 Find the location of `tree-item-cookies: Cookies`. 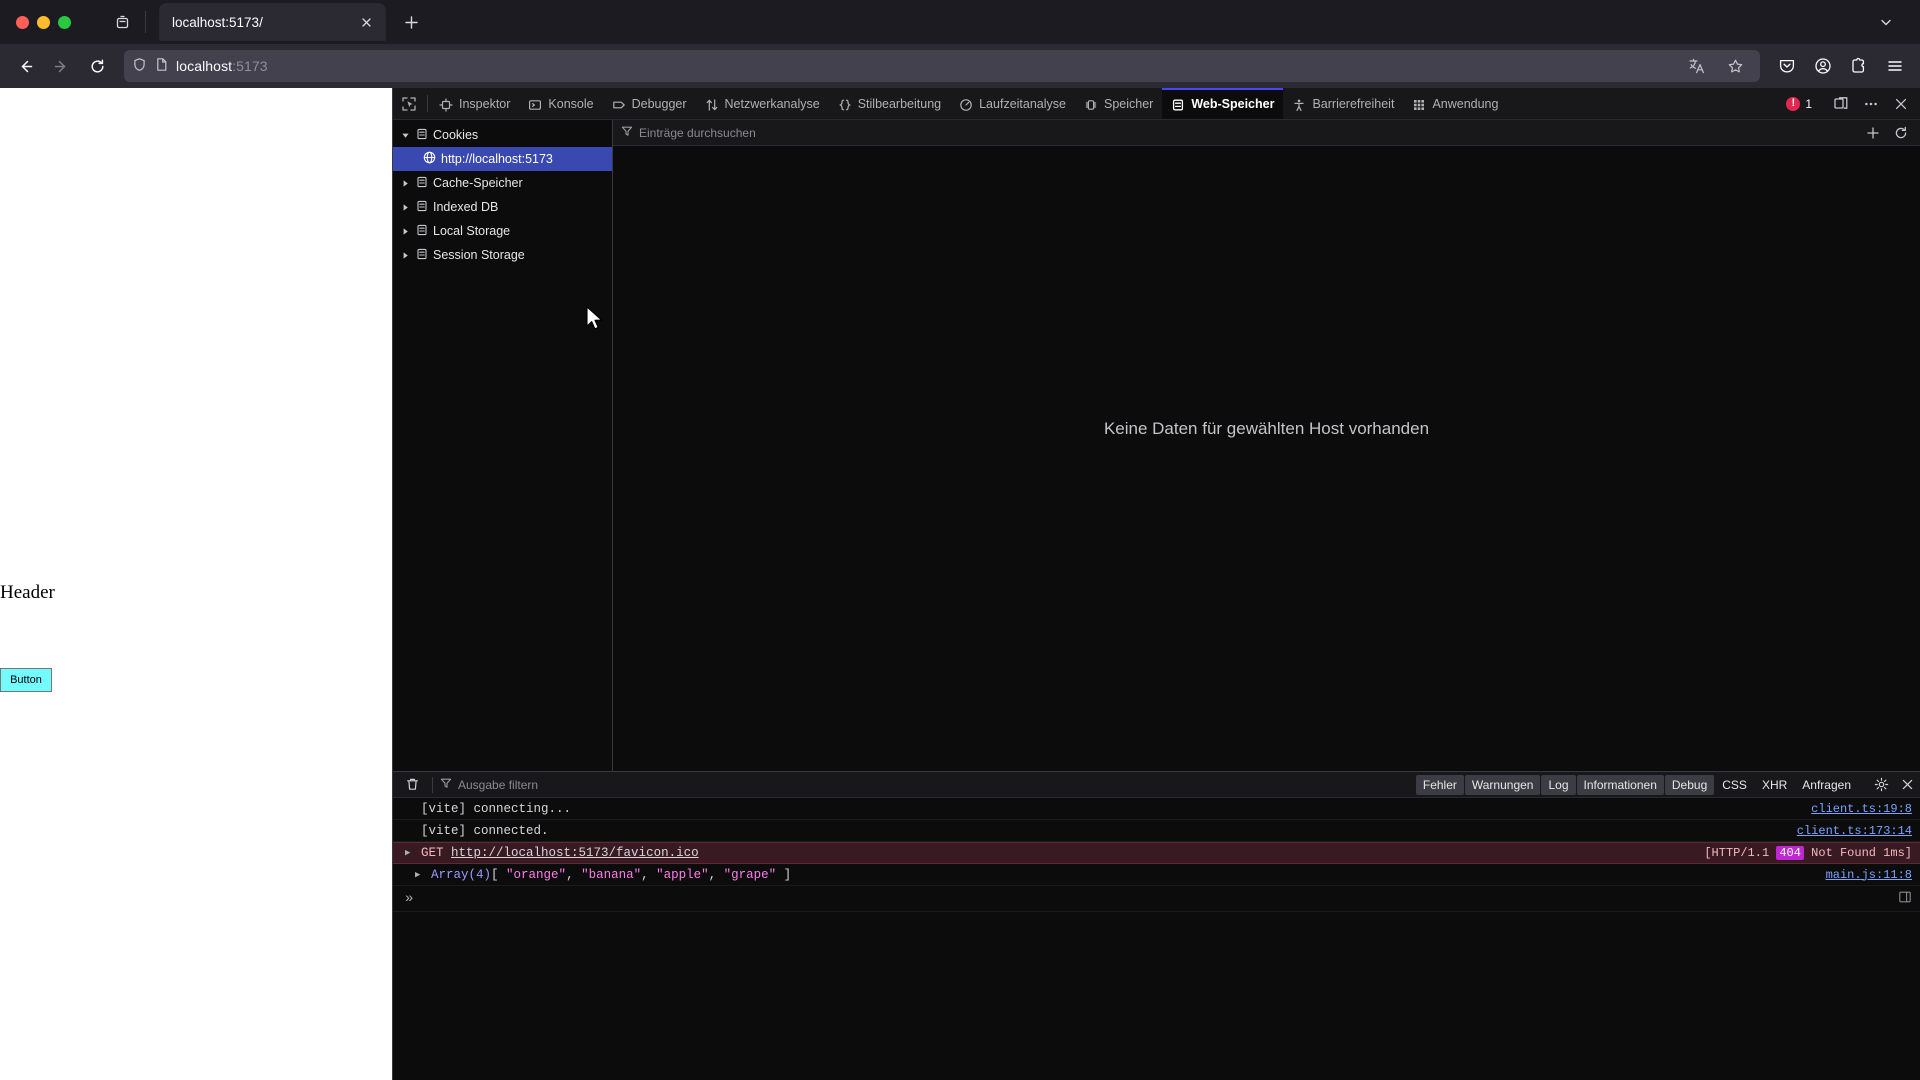

tree-item-cookies: Cookies is located at coordinates (502, 135).